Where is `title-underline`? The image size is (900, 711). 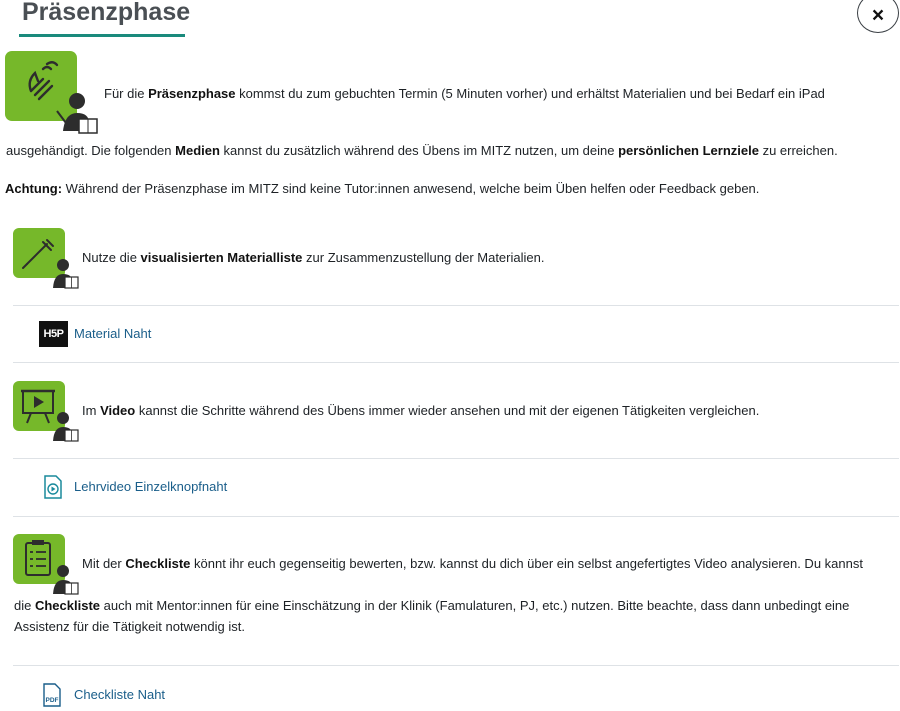 title-underline is located at coordinates (102, 35).